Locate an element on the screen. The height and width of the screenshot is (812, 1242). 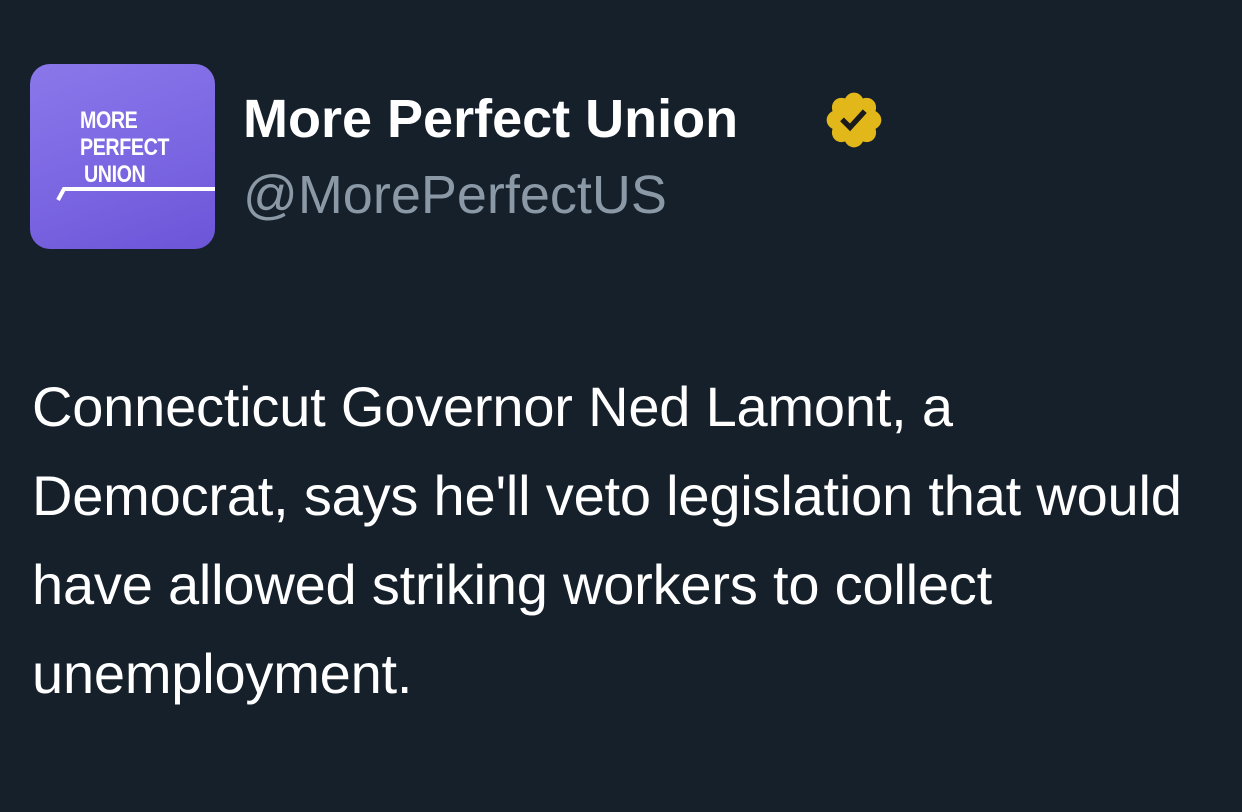
verified-badge-icon is located at coordinates (854, 120).